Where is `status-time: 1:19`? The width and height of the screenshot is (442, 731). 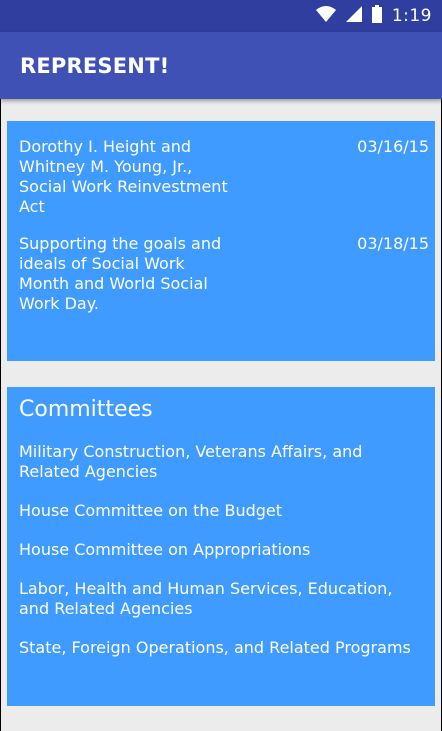
status-time: 1:19 is located at coordinates (411, 16).